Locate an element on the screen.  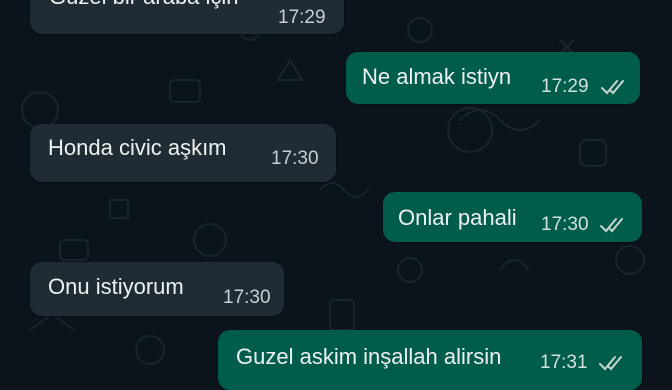
message-timestamp: 17:31 is located at coordinates (564, 362).